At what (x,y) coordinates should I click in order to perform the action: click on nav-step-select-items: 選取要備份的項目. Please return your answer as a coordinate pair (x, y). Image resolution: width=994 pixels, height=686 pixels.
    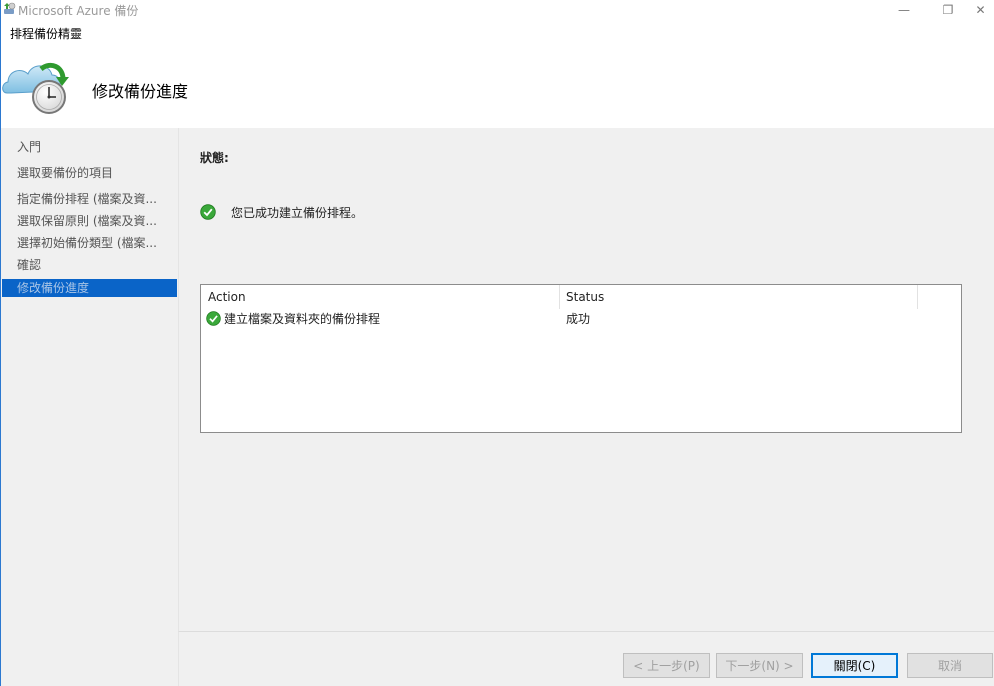
    Looking at the image, I should click on (89, 173).